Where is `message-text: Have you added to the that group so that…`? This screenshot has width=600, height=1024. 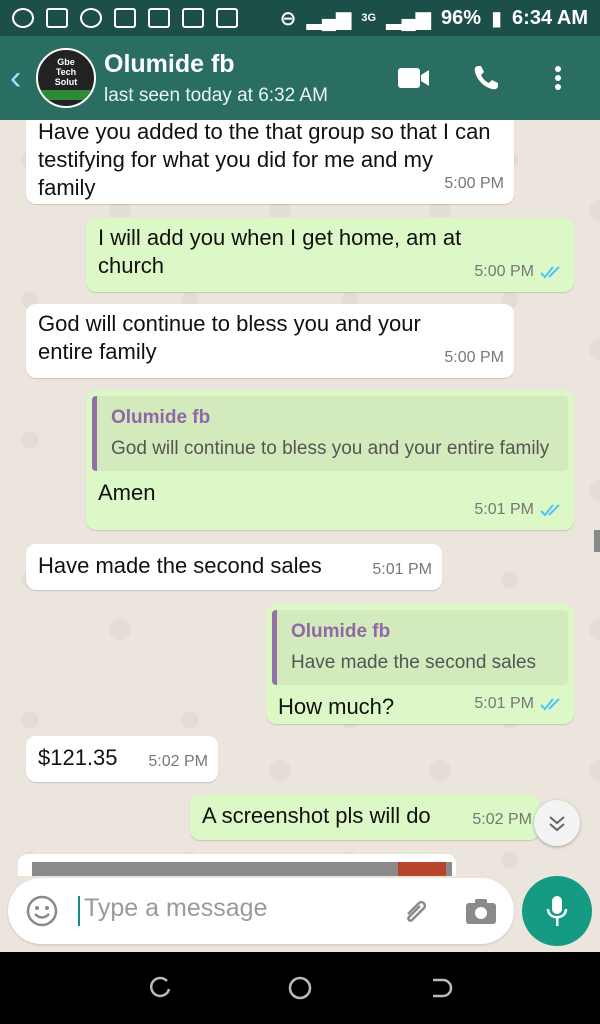 message-text: Have you added to the that group so that… is located at coordinates (264, 160).